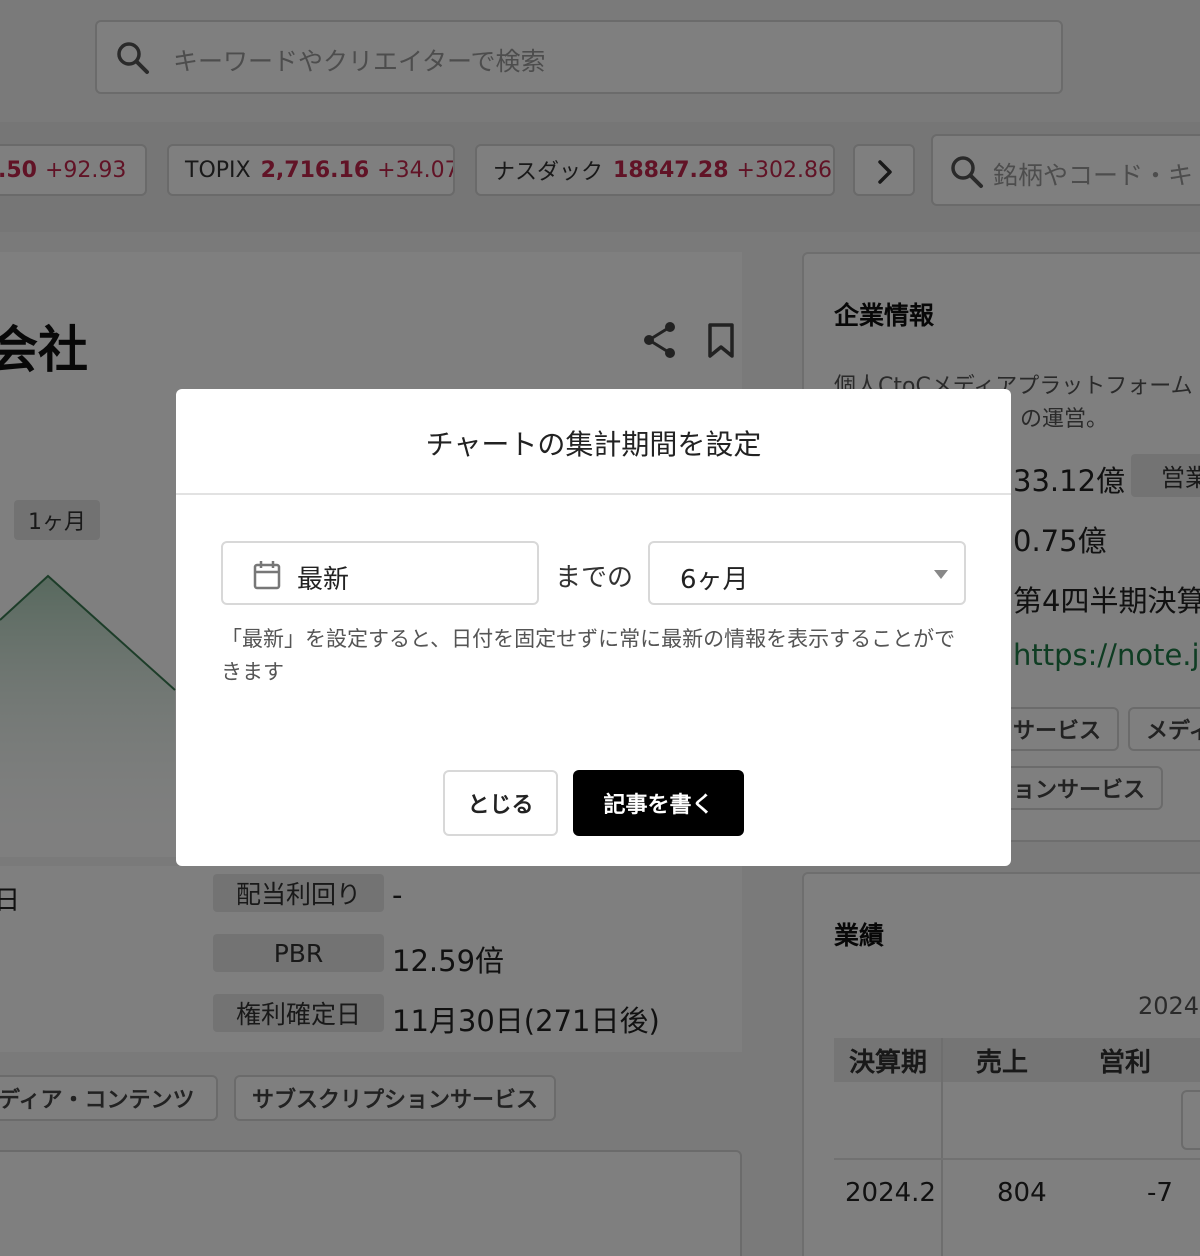  What do you see at coordinates (588, 655) in the screenshot?
I see `help-text: 「最新」を設定すると、日付を固定せずに常に最新の情報を表示することができます` at bounding box center [588, 655].